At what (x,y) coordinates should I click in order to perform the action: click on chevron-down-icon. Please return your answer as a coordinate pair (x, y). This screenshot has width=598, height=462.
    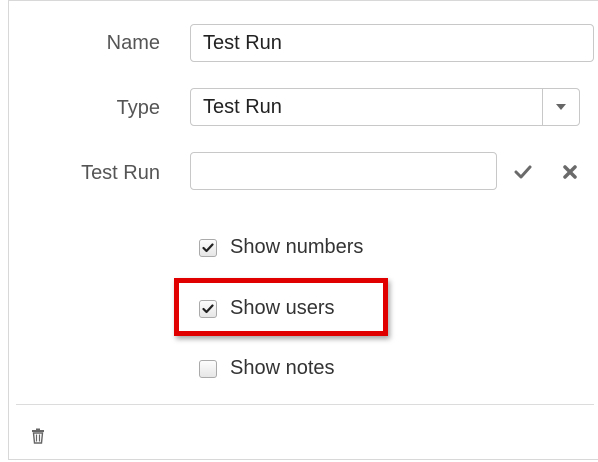
    Looking at the image, I should click on (561, 107).